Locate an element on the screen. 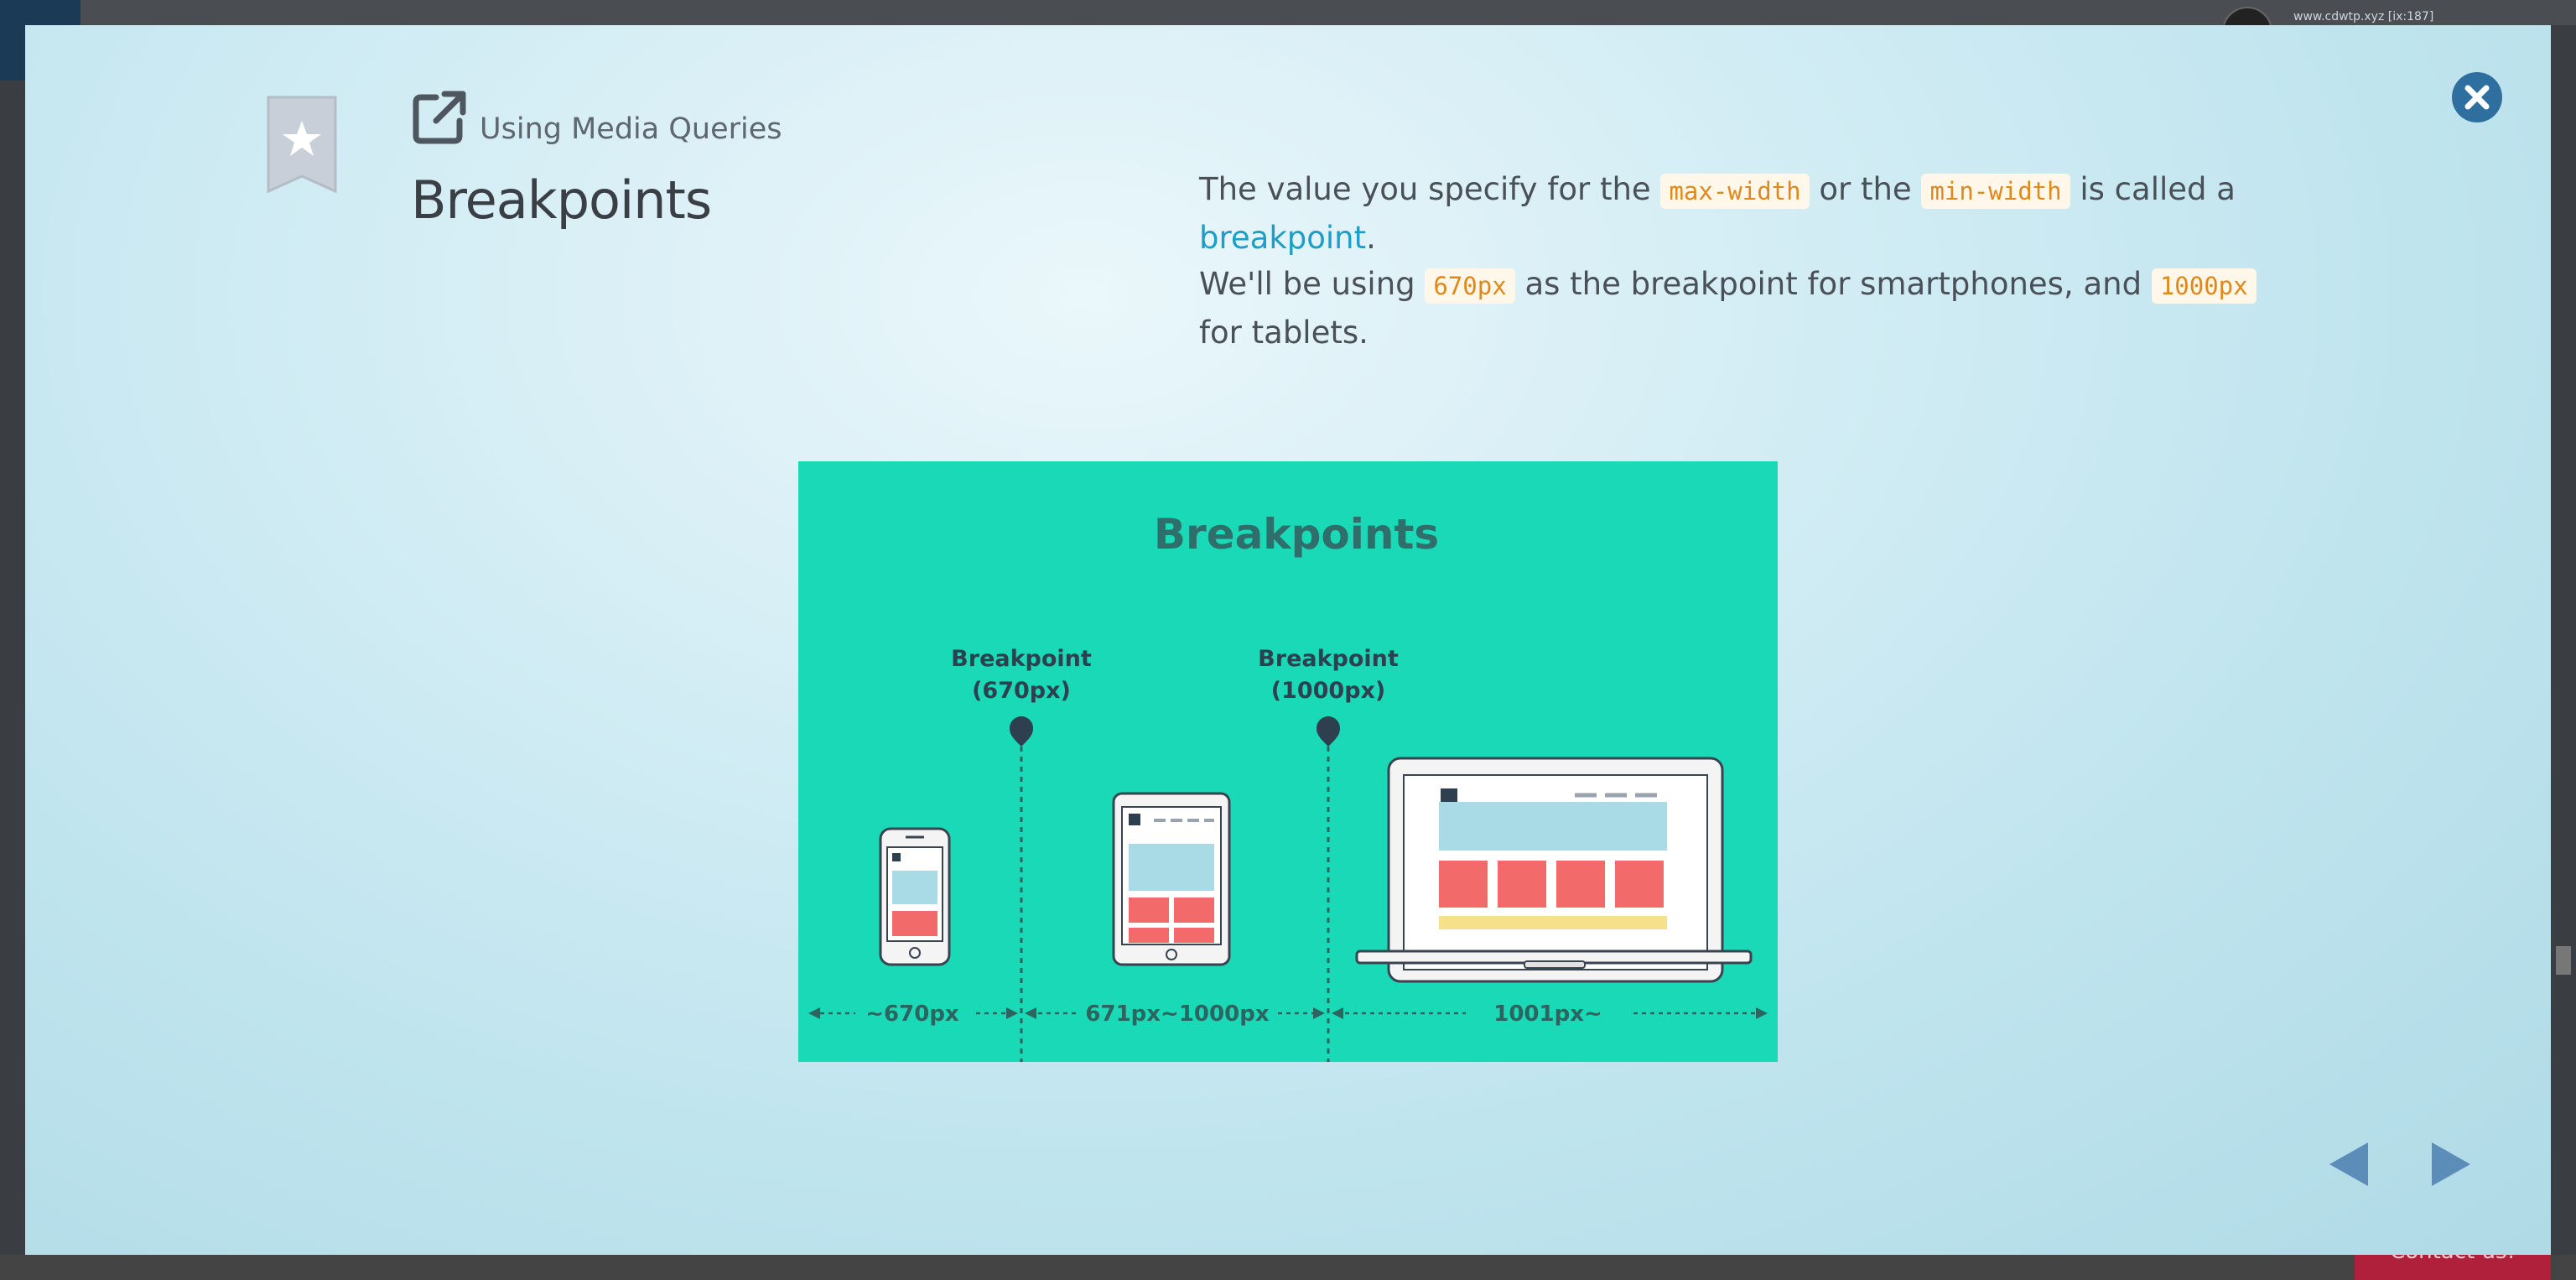 Image resolution: width=2576 pixels, height=1280 pixels. breakpoint-2-pin-icon is located at coordinates (1328, 731).